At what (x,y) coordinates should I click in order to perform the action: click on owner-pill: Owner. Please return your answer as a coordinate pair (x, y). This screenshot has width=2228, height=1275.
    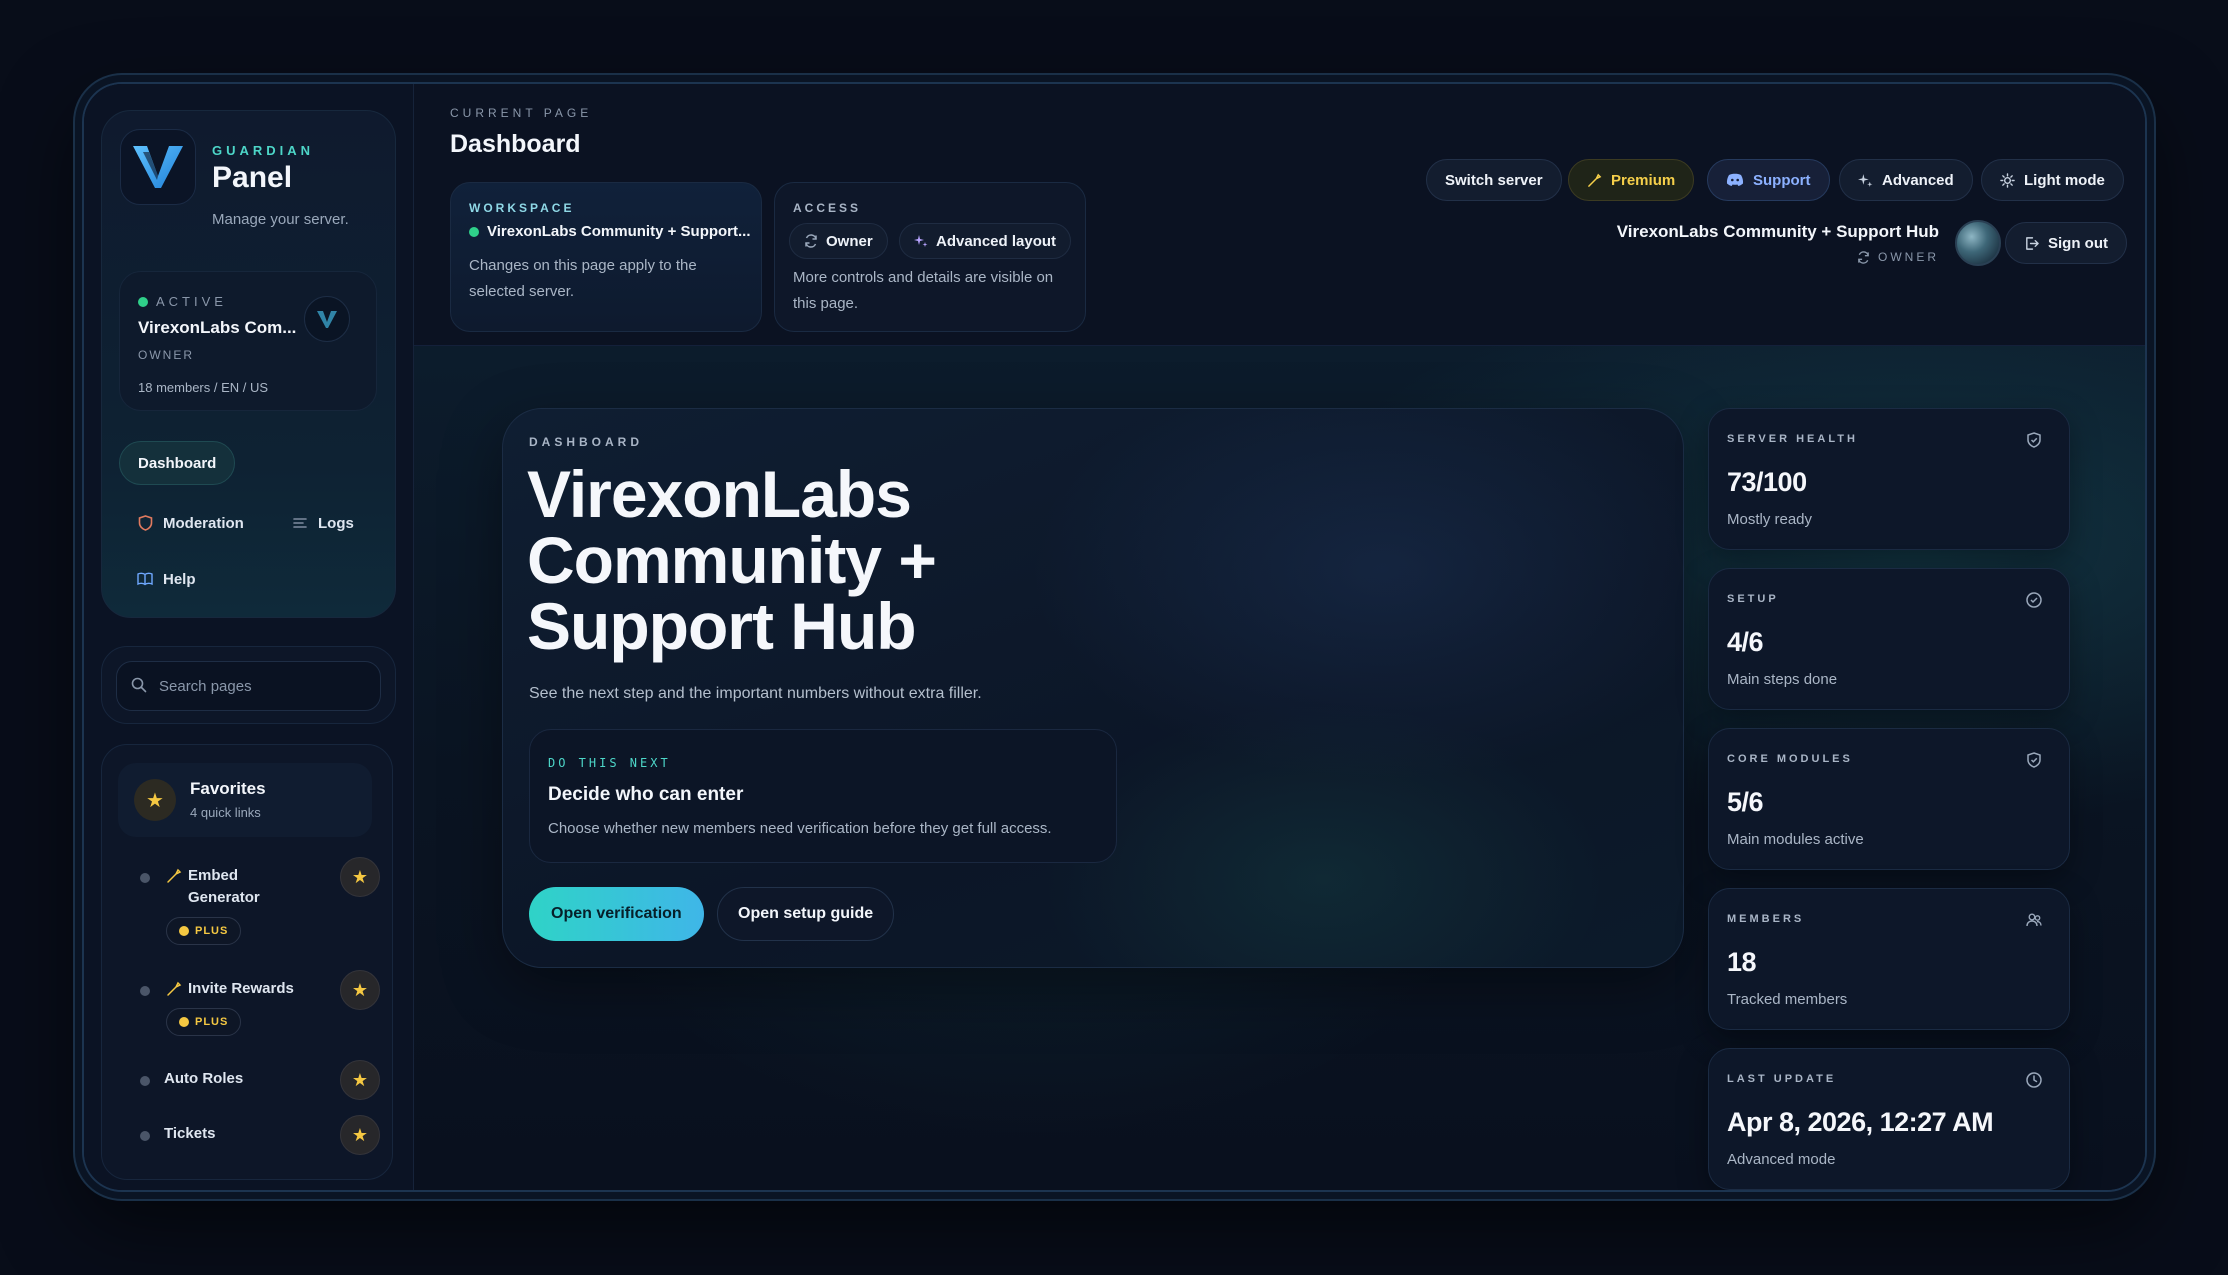
    Looking at the image, I should click on (838, 241).